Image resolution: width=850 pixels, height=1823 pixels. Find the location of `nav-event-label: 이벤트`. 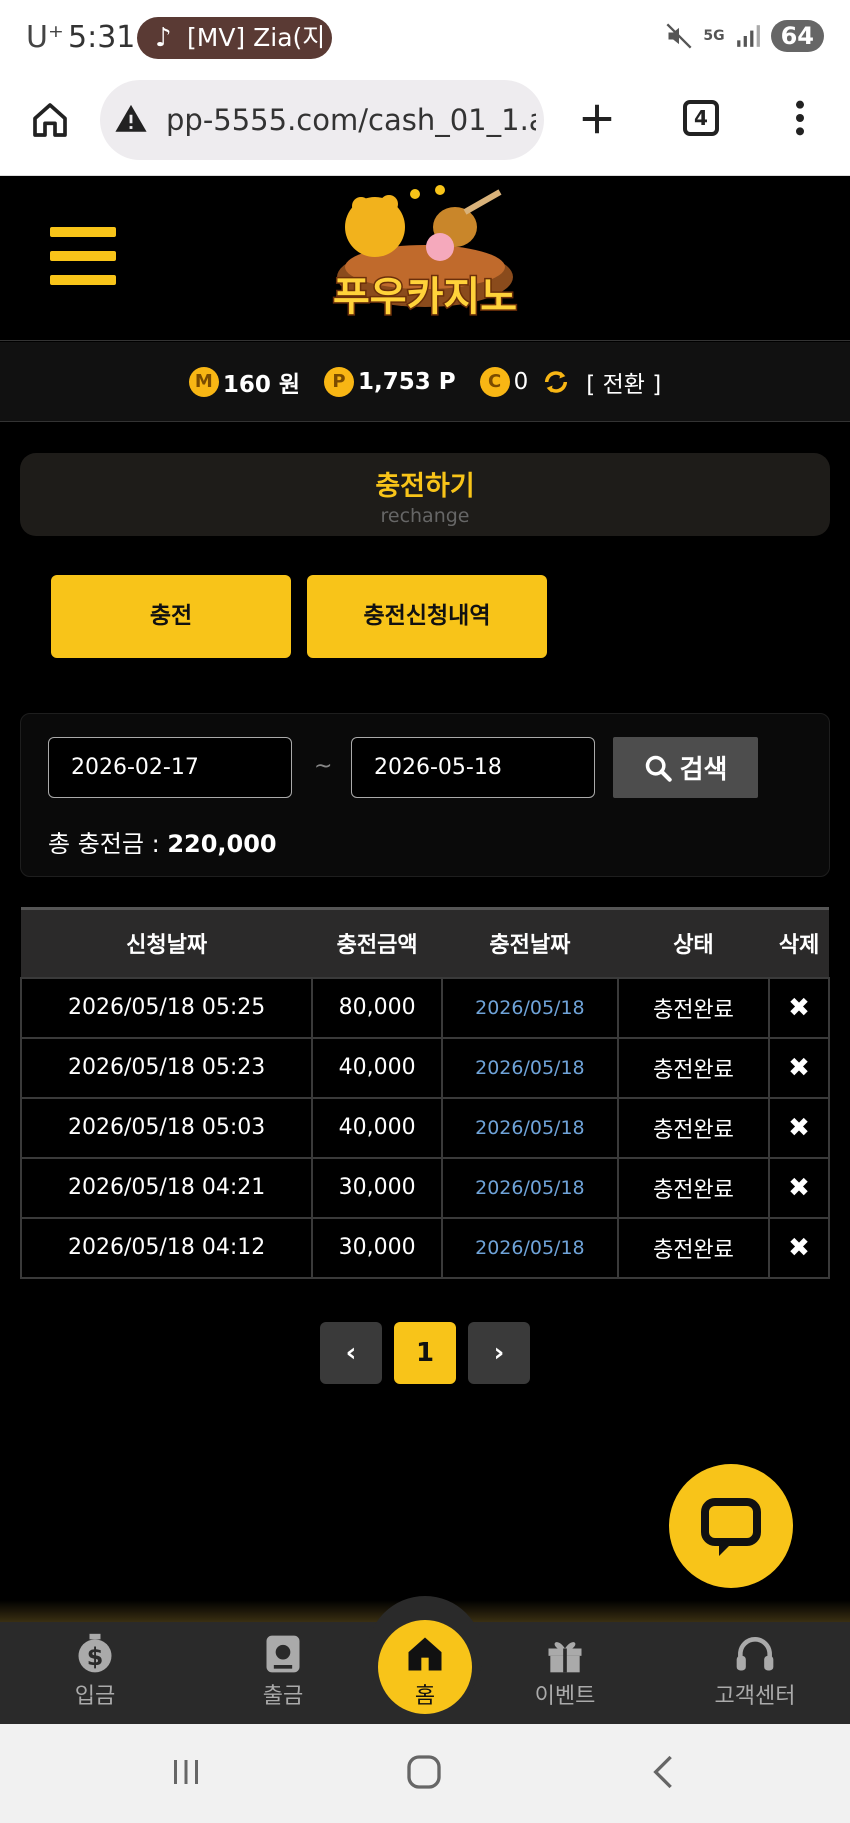

nav-event-label: 이벤트 is located at coordinates (565, 1696).